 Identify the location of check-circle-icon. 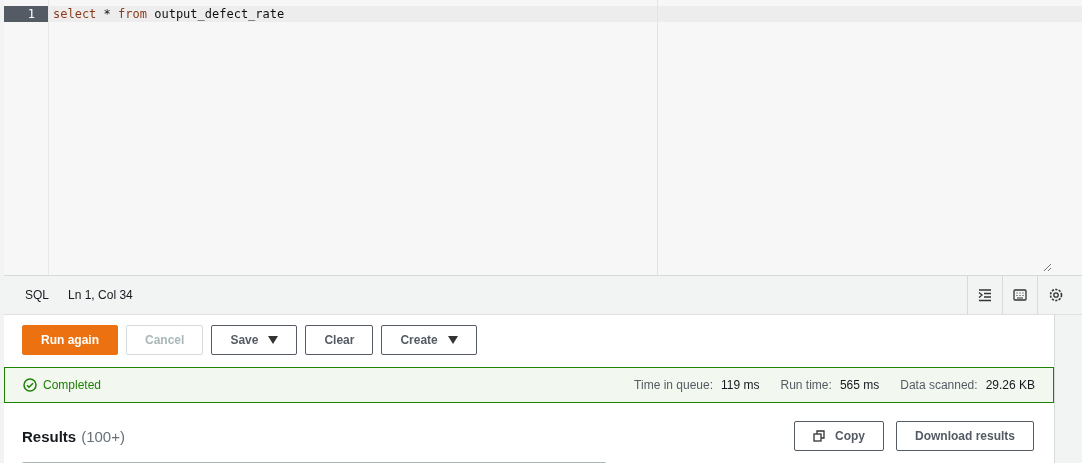
(30, 385).